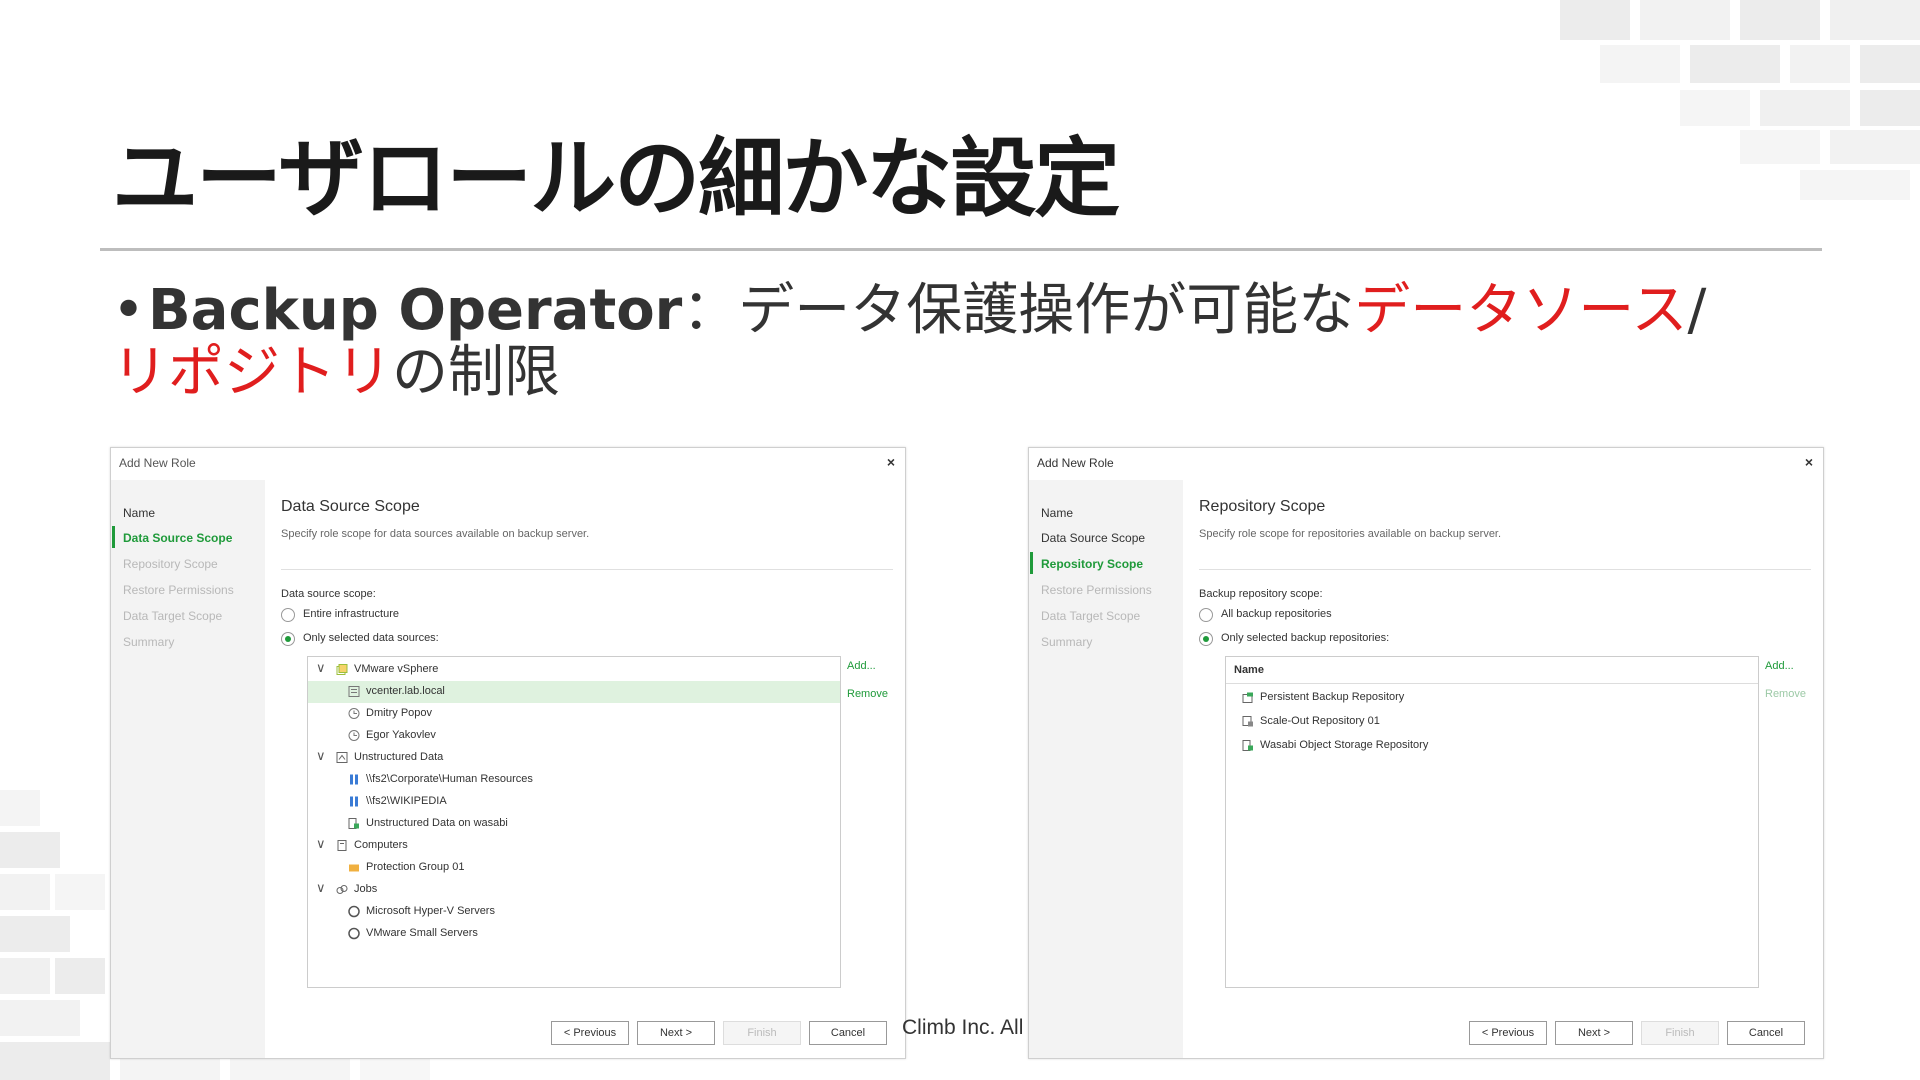 This screenshot has height=1080, width=1920. I want to click on column-header-name: Name, so click(1492, 670).